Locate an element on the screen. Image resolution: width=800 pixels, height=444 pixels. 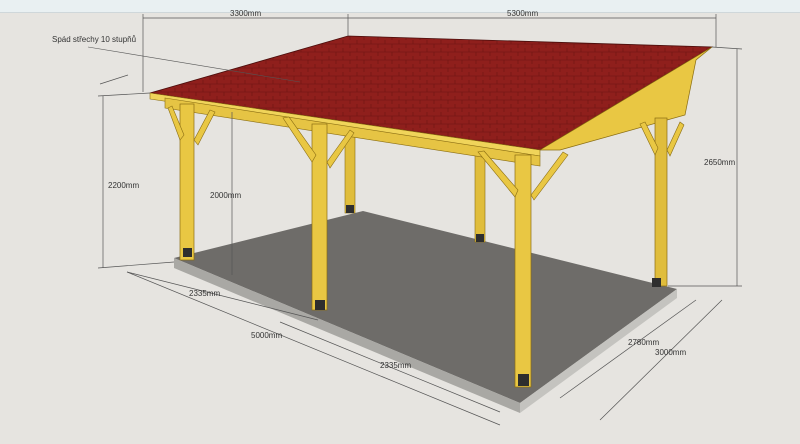
dim-bottom-total-length: 5000mm is located at coordinates (266, 335).